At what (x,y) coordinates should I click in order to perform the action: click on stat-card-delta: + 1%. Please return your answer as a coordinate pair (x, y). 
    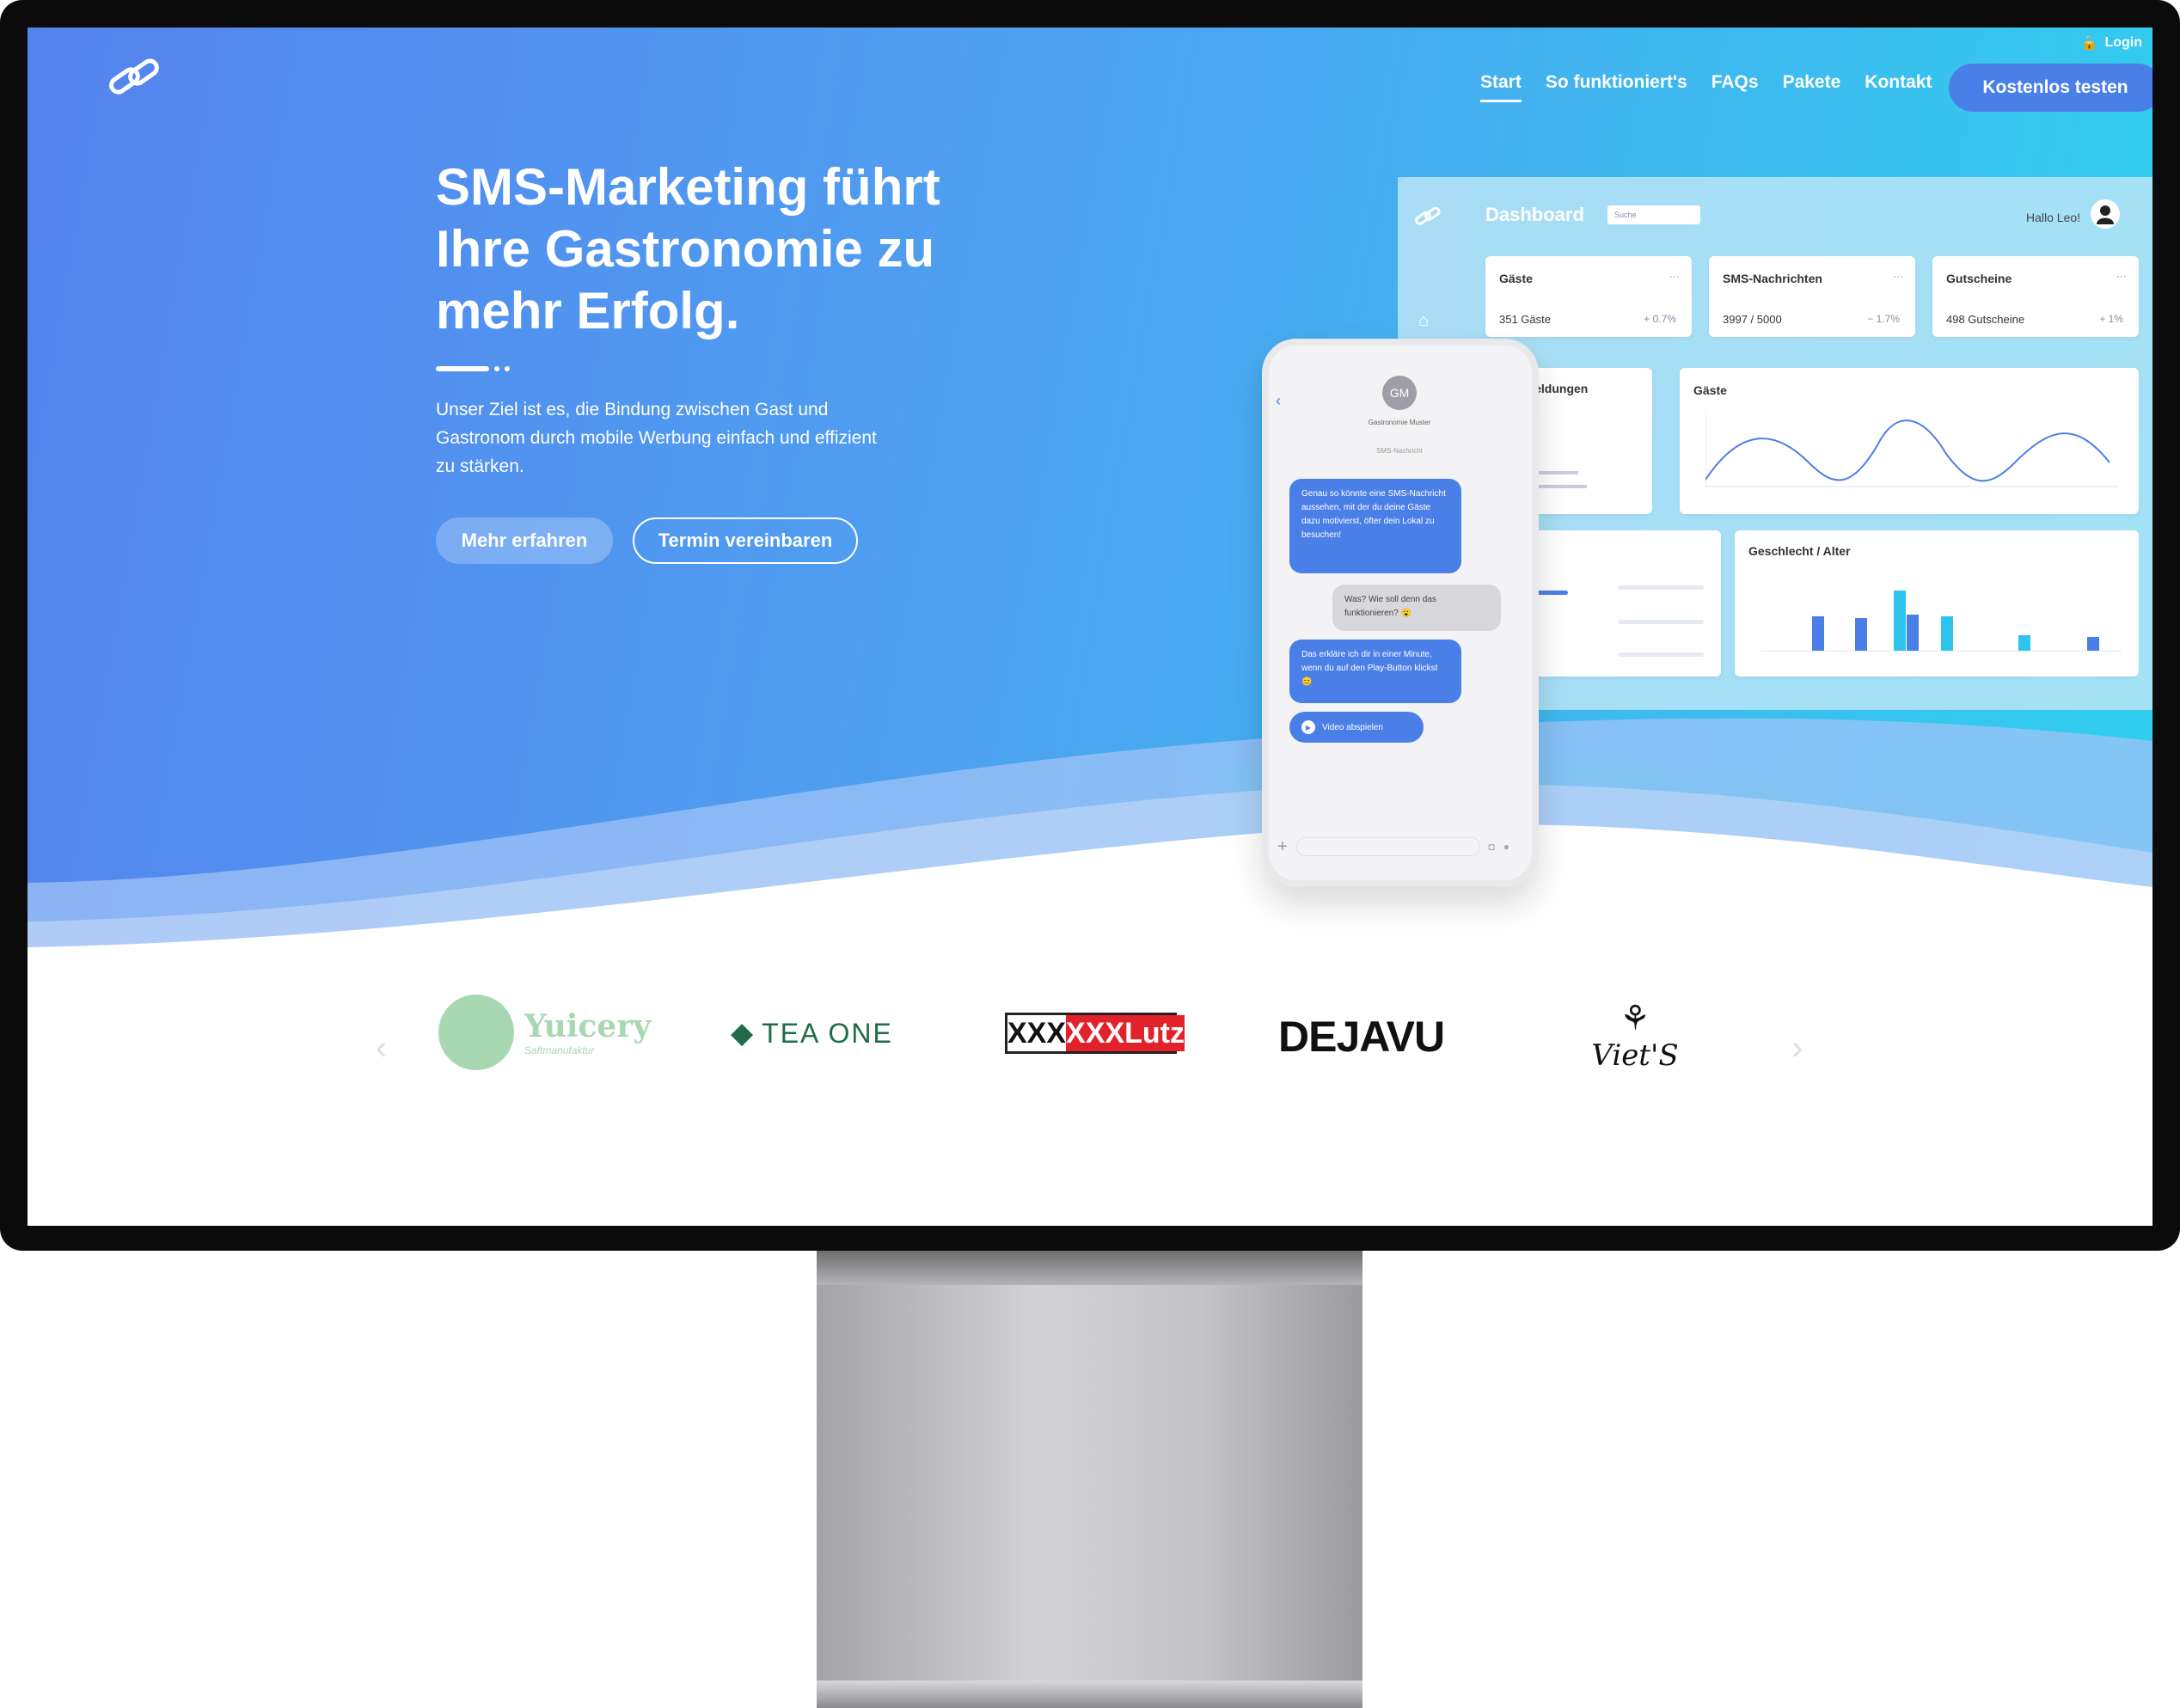
    Looking at the image, I should click on (2111, 319).